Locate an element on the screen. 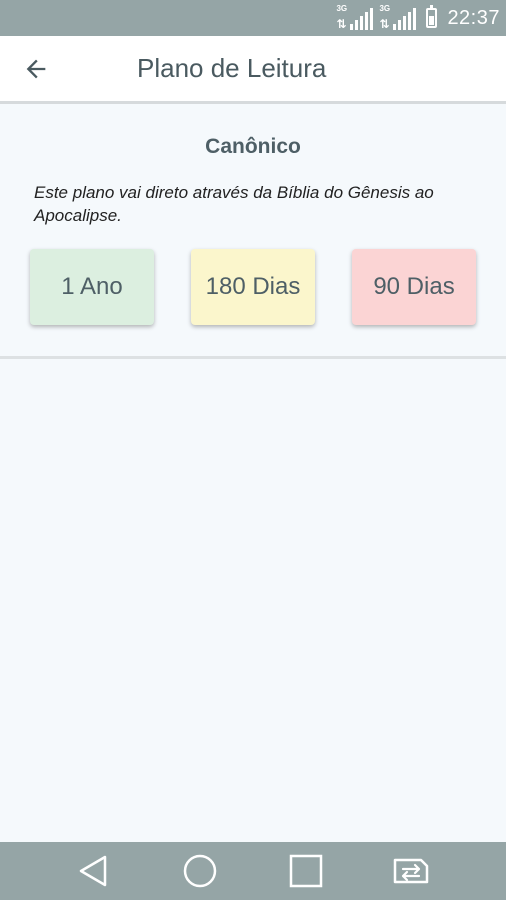  app-bar: Plano de Leitura is located at coordinates (253, 70).